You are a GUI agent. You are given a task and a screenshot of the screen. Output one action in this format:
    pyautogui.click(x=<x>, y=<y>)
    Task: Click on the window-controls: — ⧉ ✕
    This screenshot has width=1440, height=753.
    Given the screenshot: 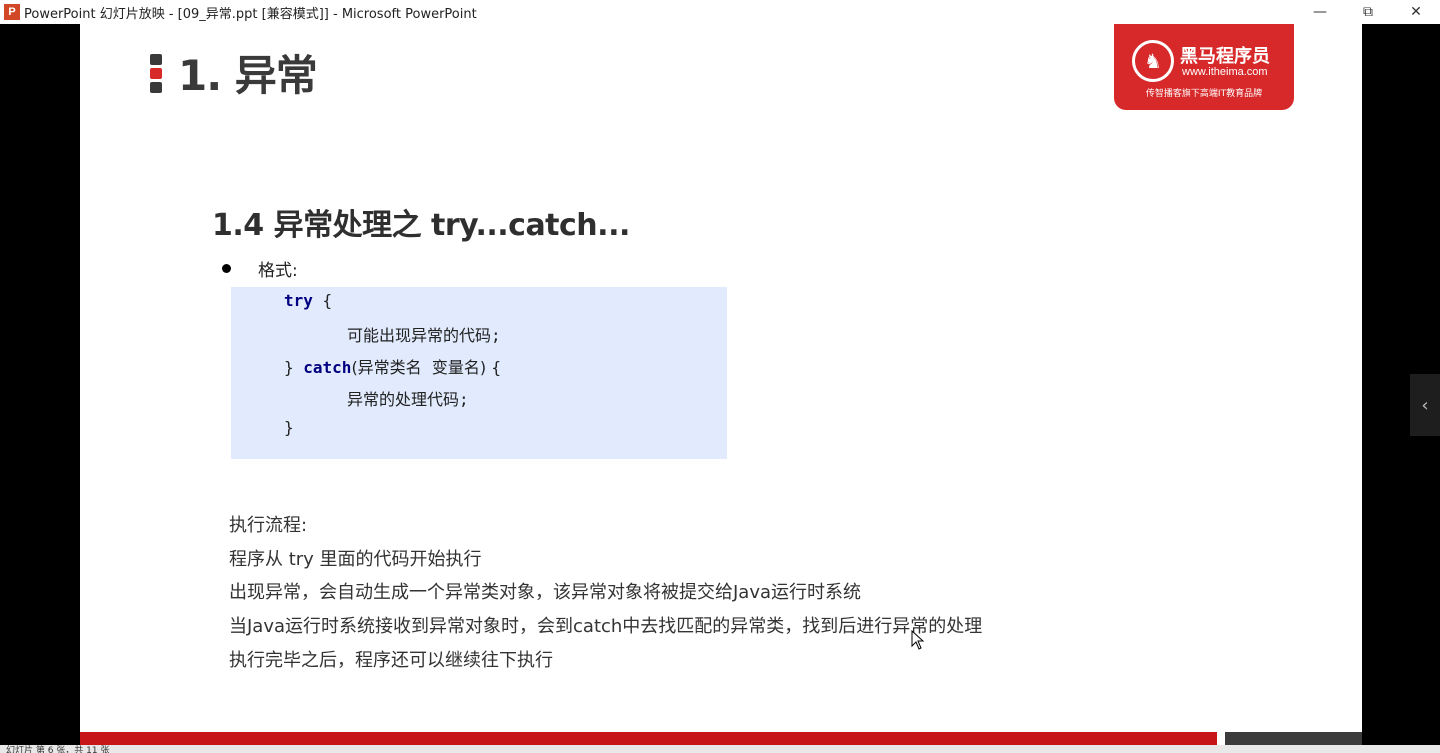 What is the action you would take?
    pyautogui.click(x=1368, y=12)
    